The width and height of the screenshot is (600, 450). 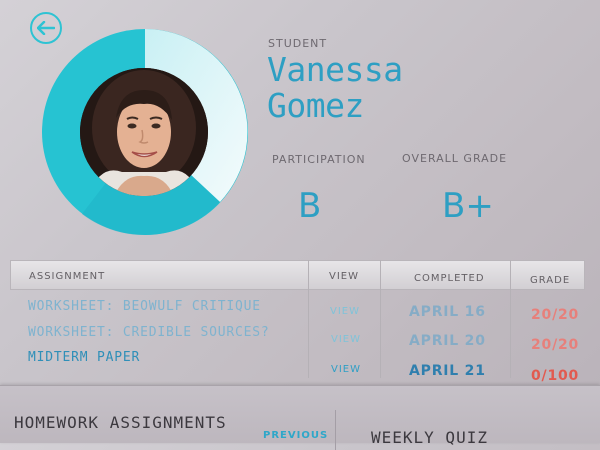 I want to click on header-assignment: ASSIGNMENT, so click(x=67, y=276).